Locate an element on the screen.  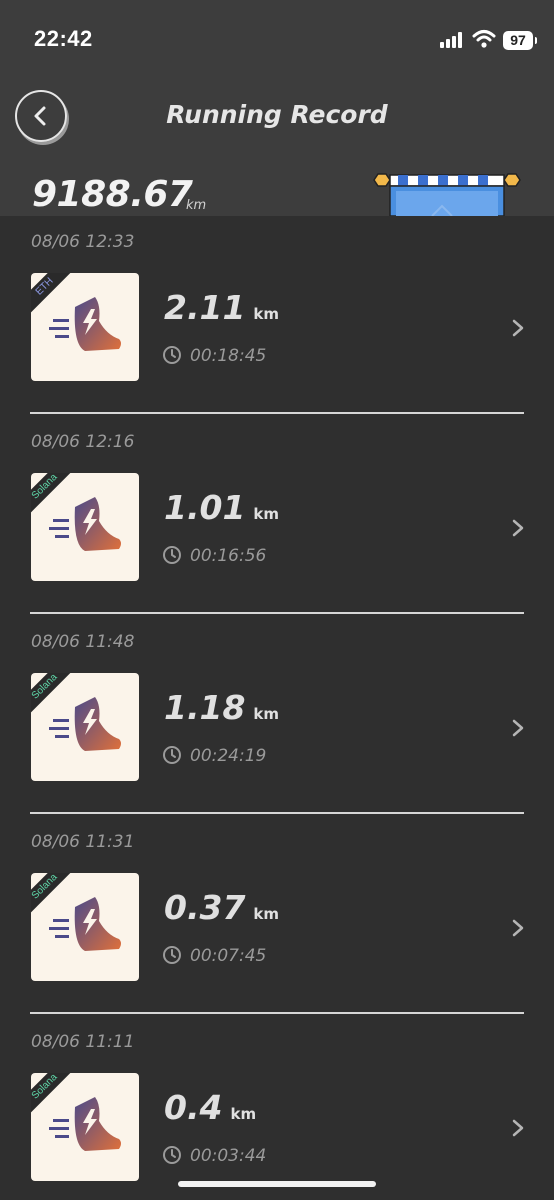
duration-text: 00:24:19 is located at coordinates (228, 756).